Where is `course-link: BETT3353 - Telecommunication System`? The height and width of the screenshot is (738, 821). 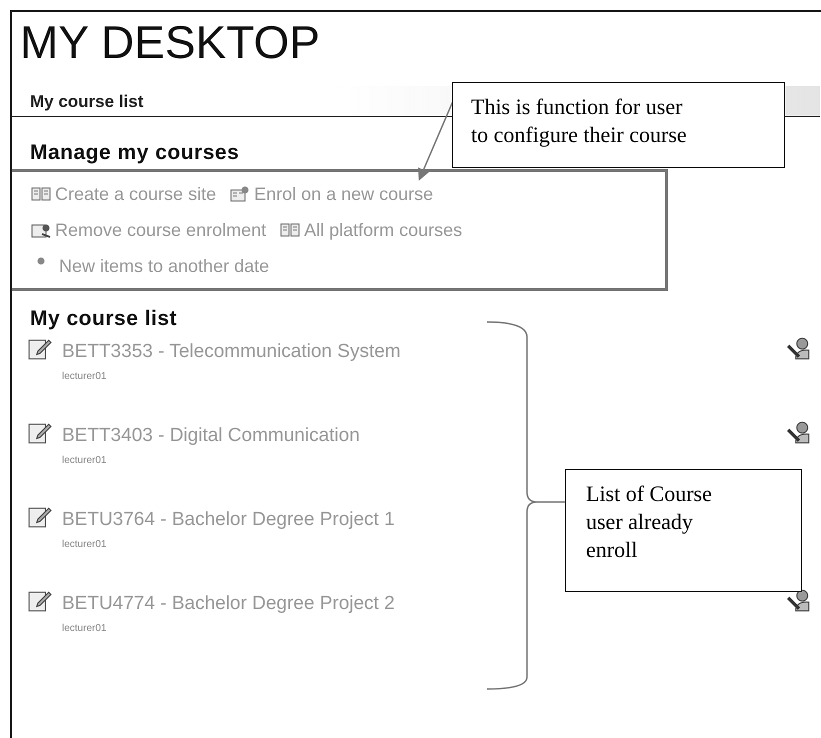 course-link: BETT3353 - Telecommunication System is located at coordinates (231, 352).